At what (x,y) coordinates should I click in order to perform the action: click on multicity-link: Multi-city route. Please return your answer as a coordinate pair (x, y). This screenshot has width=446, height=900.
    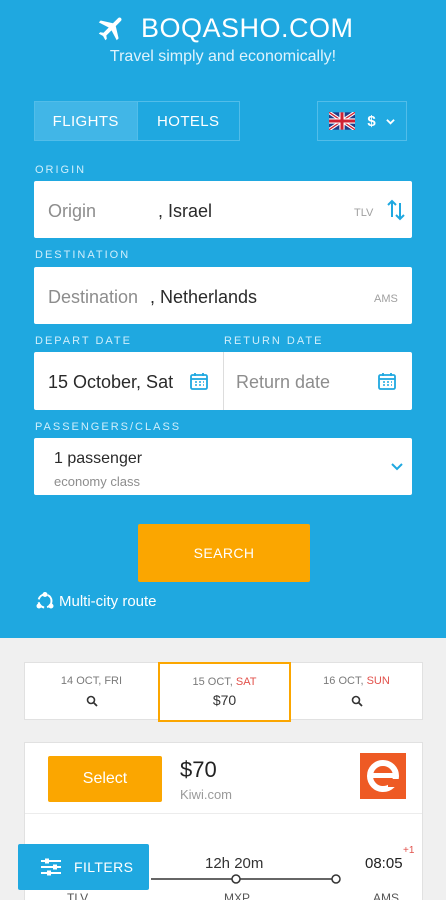
    Looking at the image, I should click on (96, 601).